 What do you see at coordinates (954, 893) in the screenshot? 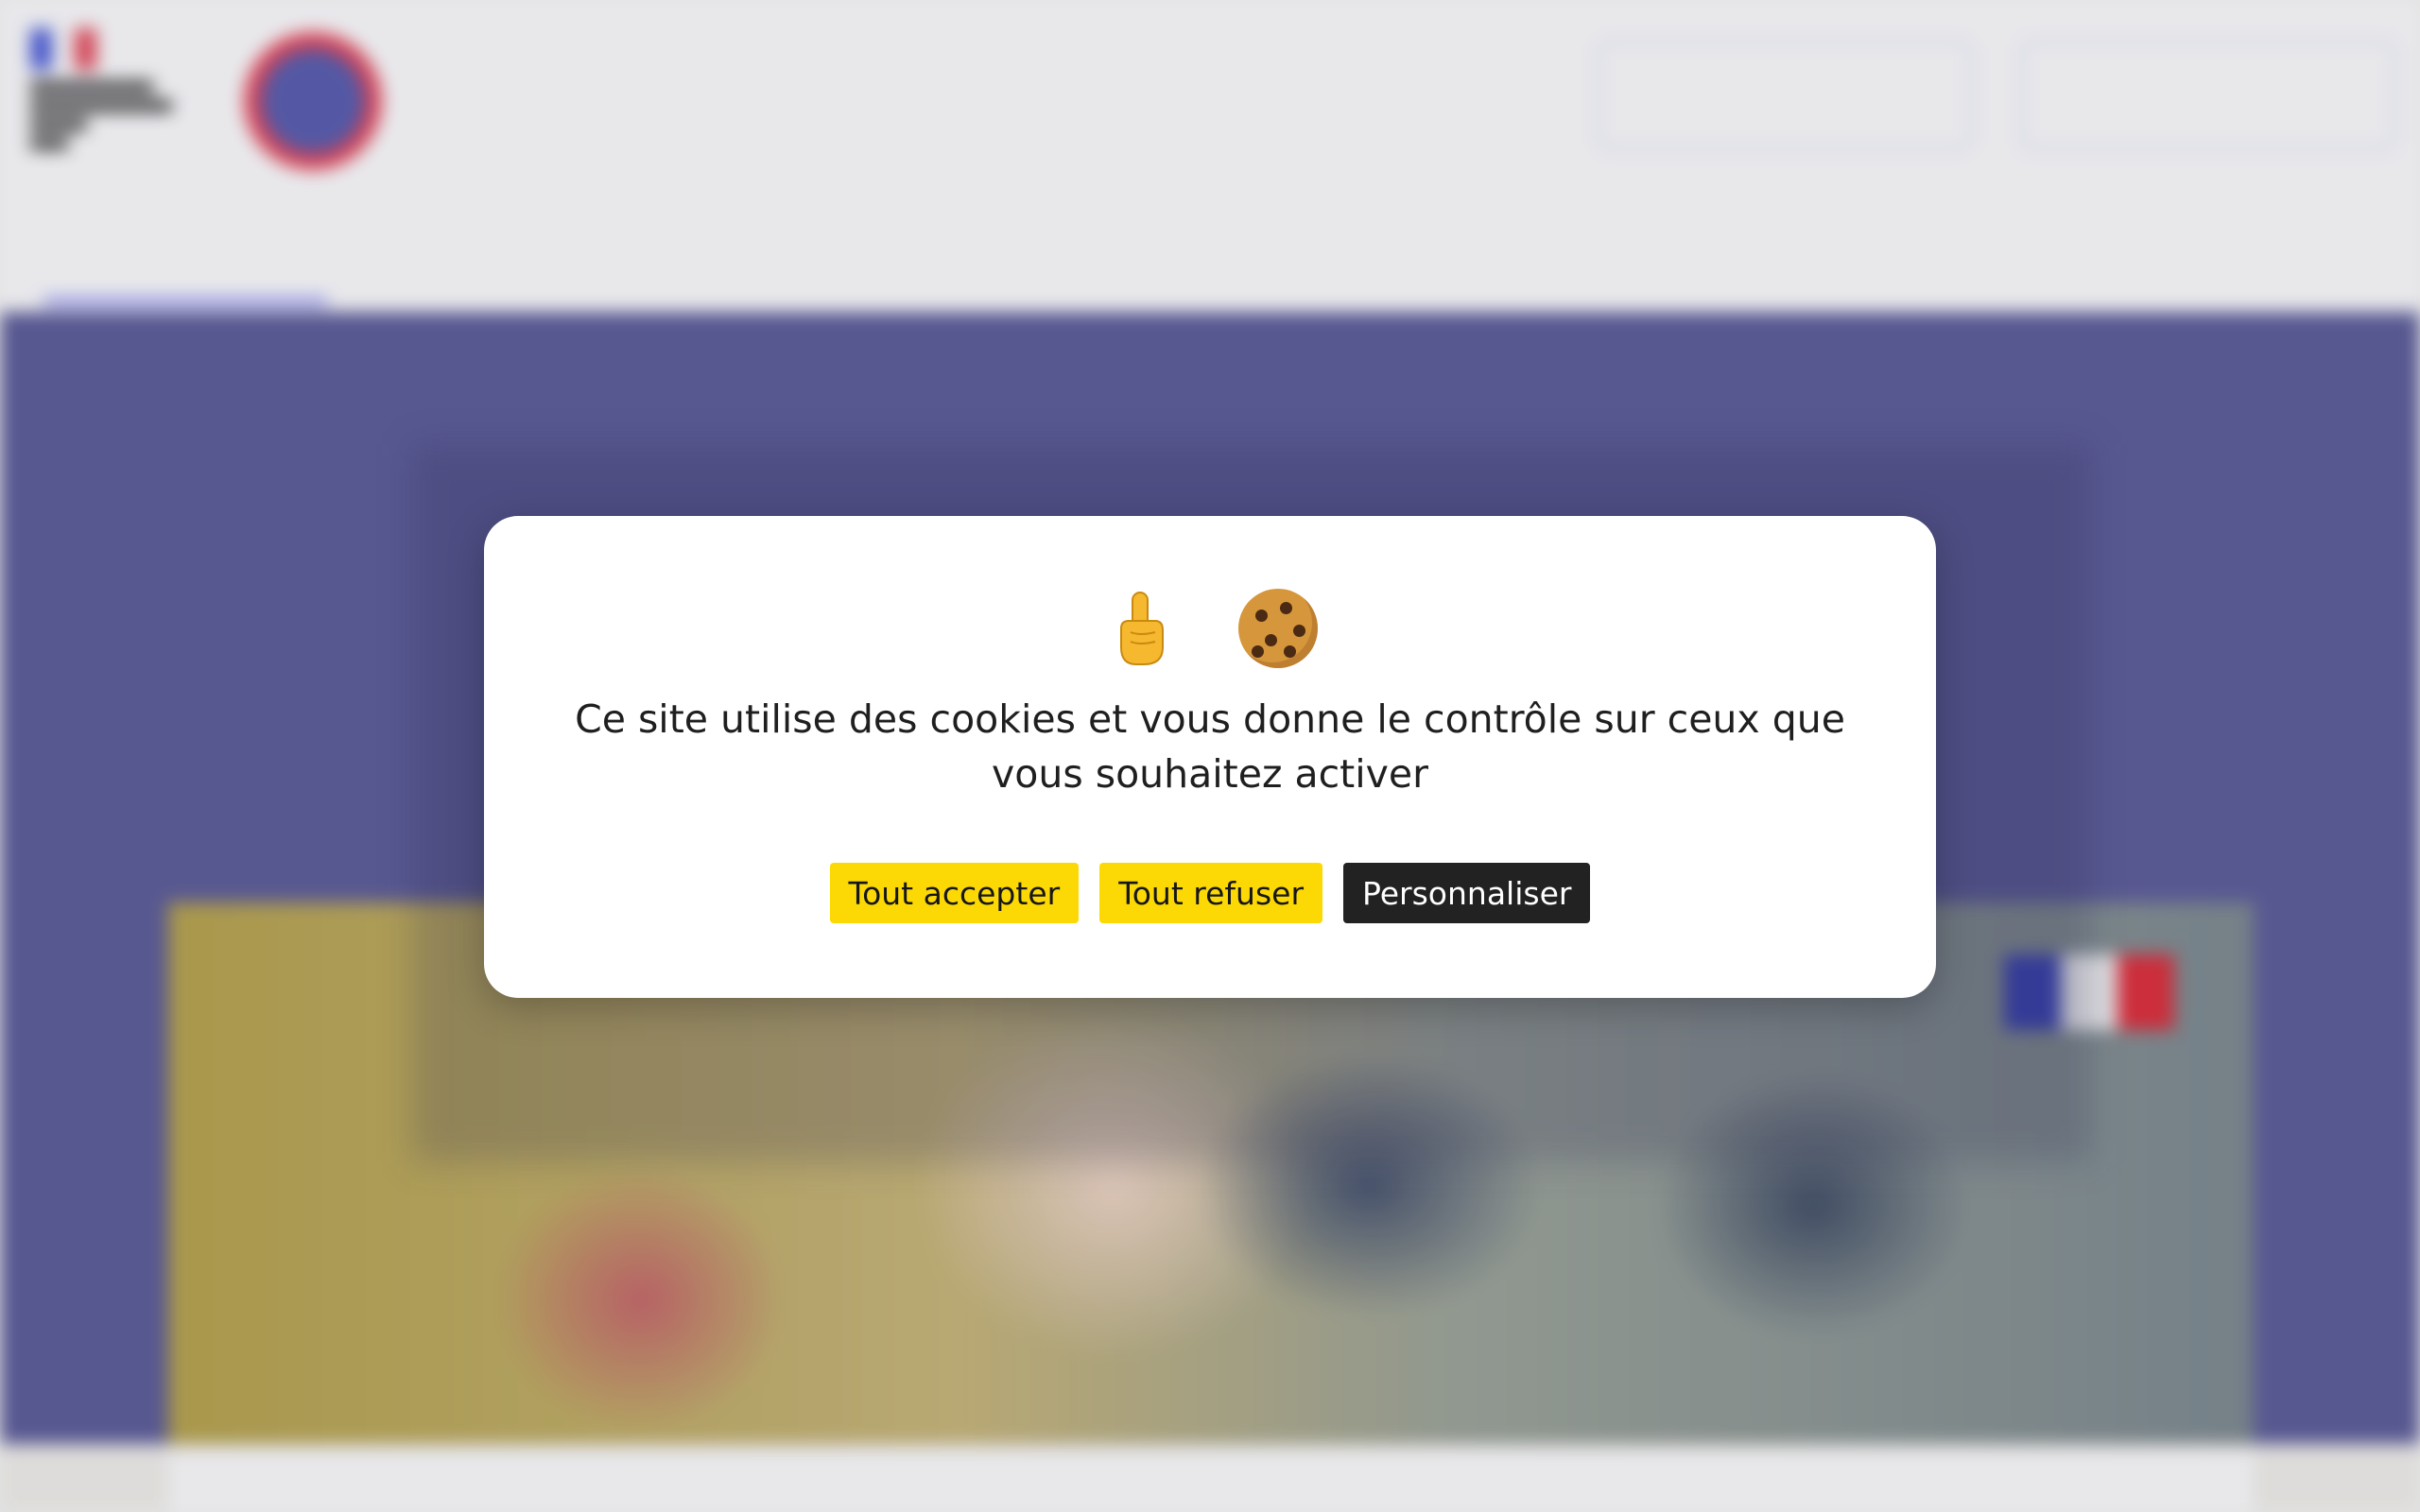
I see `accept-all-button: Tout accepter` at bounding box center [954, 893].